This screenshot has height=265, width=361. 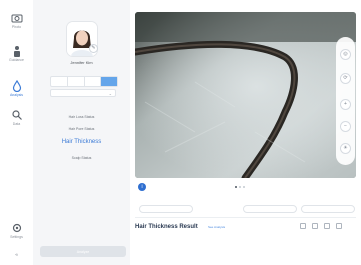 I want to click on menu-item-hair-pore: Hair Pore Status, so click(x=81, y=129).